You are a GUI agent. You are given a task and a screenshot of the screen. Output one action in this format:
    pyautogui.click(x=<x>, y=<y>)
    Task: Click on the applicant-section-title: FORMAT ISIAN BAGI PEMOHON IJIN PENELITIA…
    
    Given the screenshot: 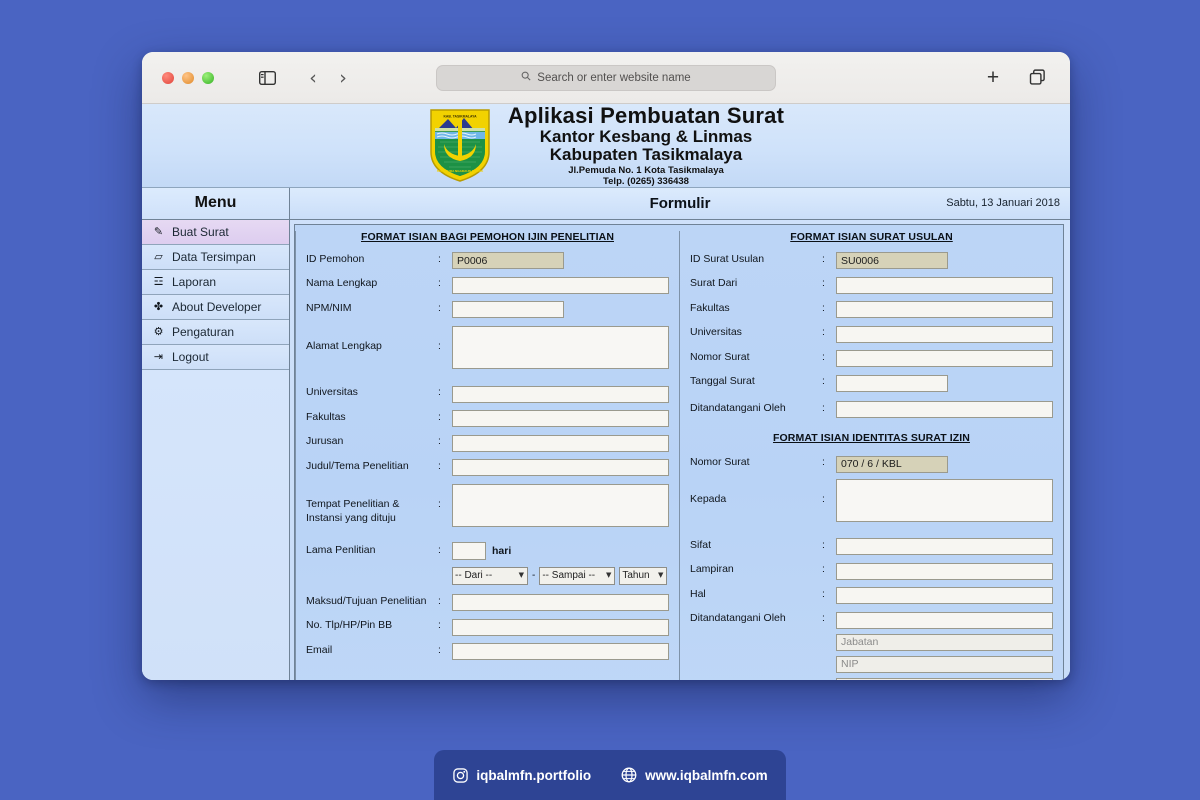 What is the action you would take?
    pyautogui.click(x=487, y=236)
    